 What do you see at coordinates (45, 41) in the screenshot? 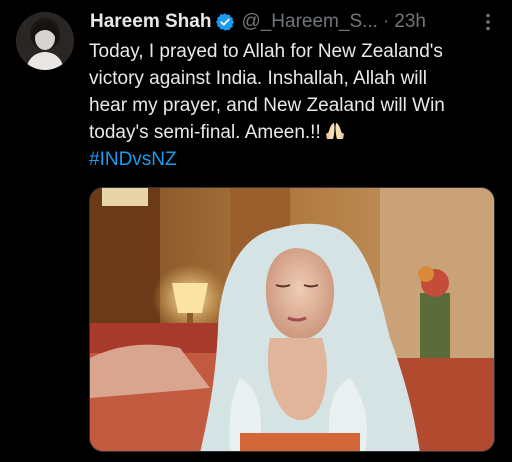
I see `avatar` at bounding box center [45, 41].